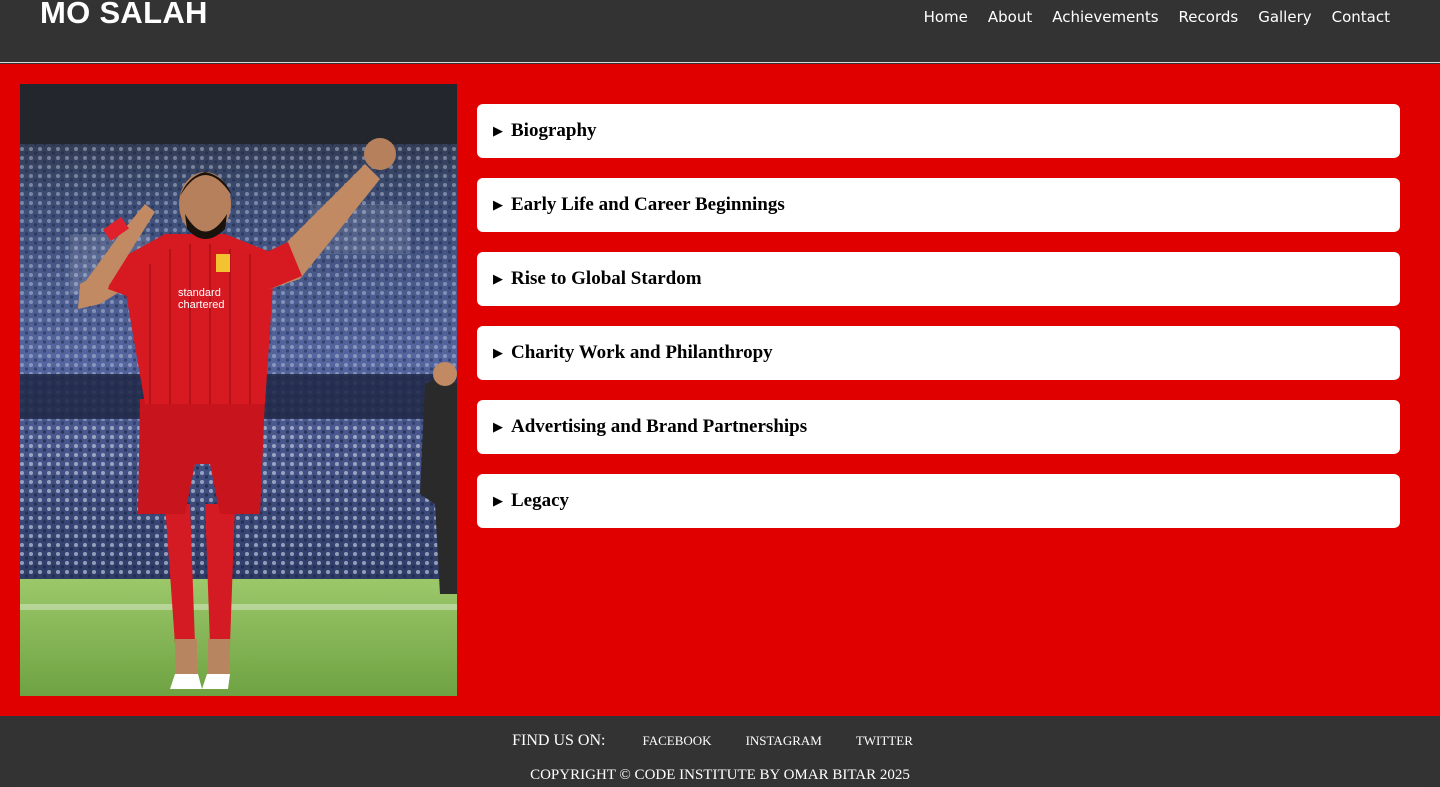 This screenshot has height=787, width=1440. Describe the element at coordinates (540, 500) in the screenshot. I see `accordion-title: Legacy` at that location.